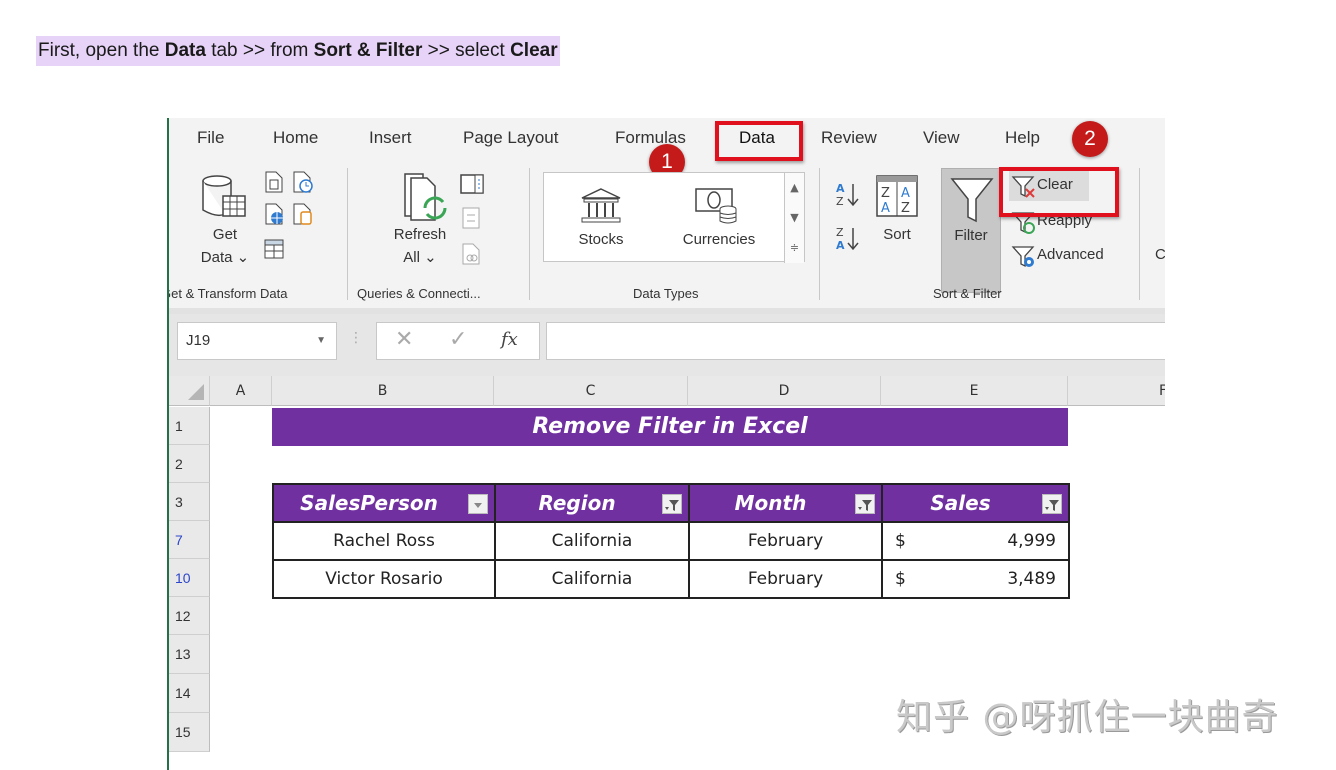 This screenshot has width=1336, height=770. What do you see at coordinates (227, 293) in the screenshot?
I see `group-label-get-transform: Get & Transform Data` at bounding box center [227, 293].